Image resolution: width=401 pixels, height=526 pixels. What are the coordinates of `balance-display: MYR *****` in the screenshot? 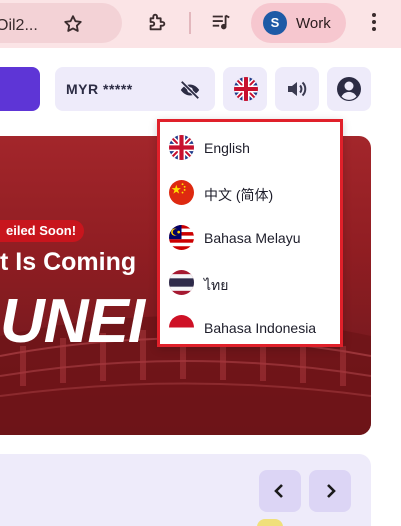 It's located at (135, 89).